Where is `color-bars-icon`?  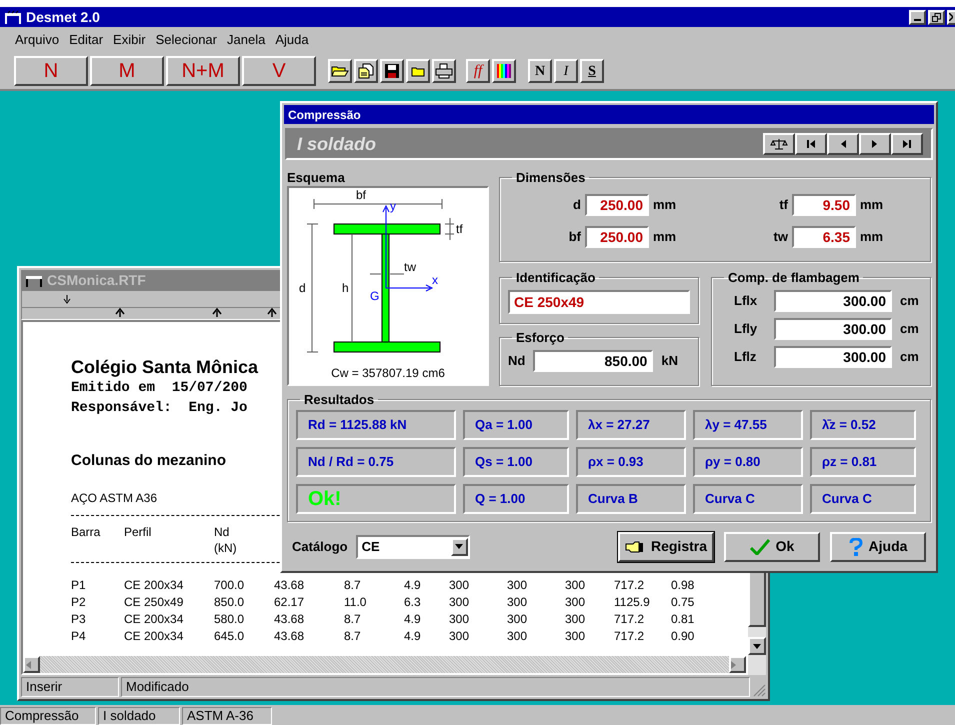
color-bars-icon is located at coordinates (504, 71).